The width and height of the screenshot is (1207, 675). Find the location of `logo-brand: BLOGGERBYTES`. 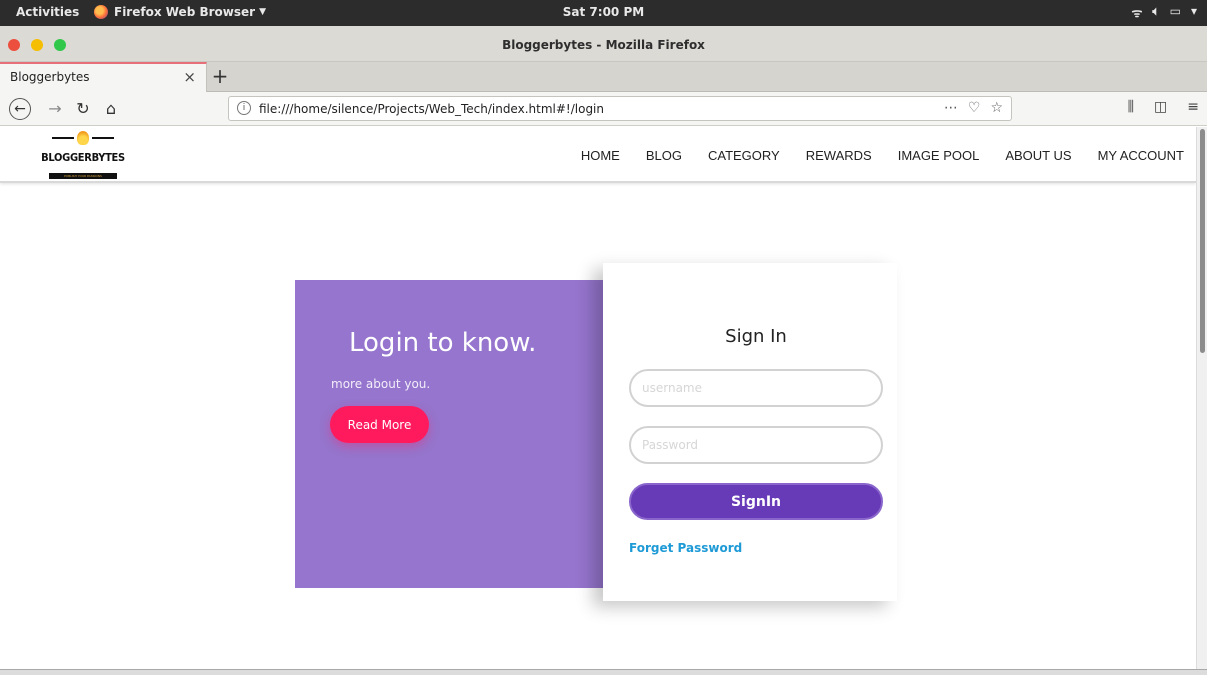

logo-brand: BLOGGERBYTES is located at coordinates (83, 157).